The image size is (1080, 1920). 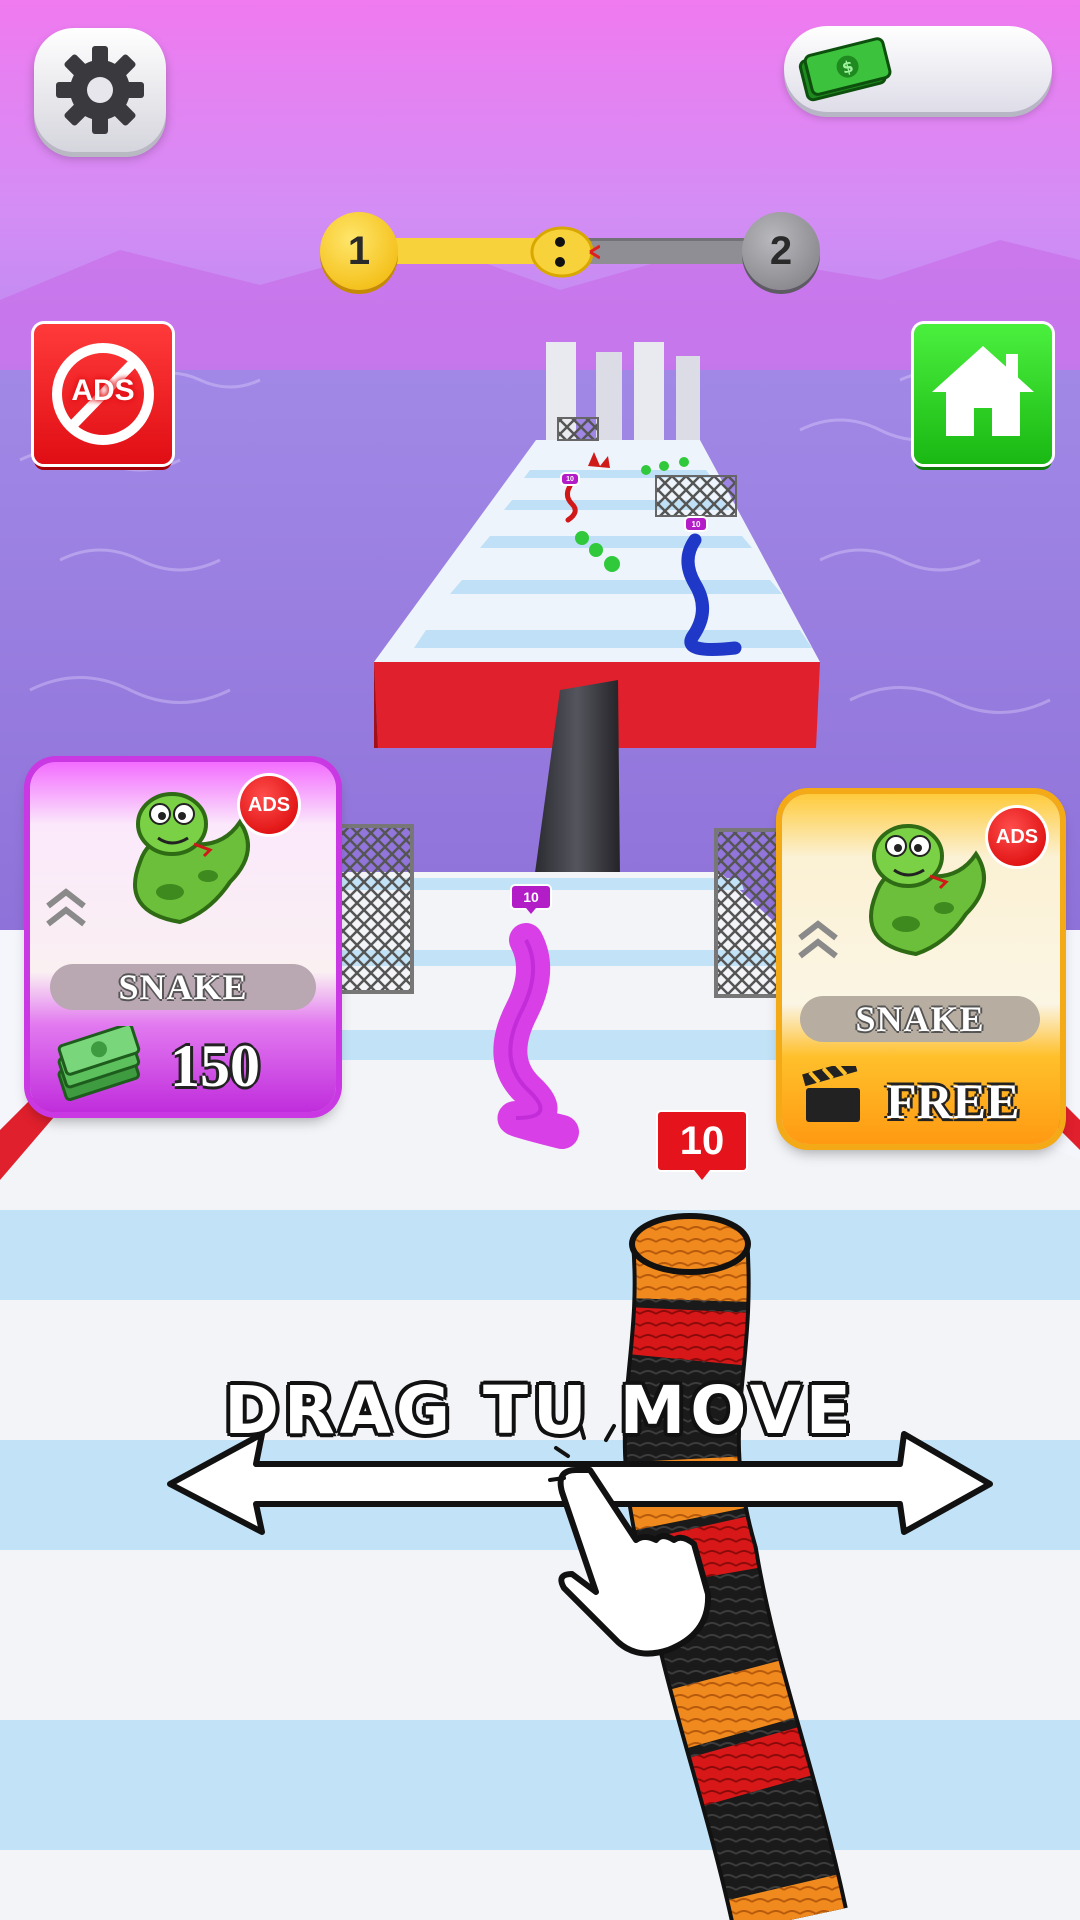 What do you see at coordinates (702, 1146) in the screenshot?
I see `player-count-tag: 10` at bounding box center [702, 1146].